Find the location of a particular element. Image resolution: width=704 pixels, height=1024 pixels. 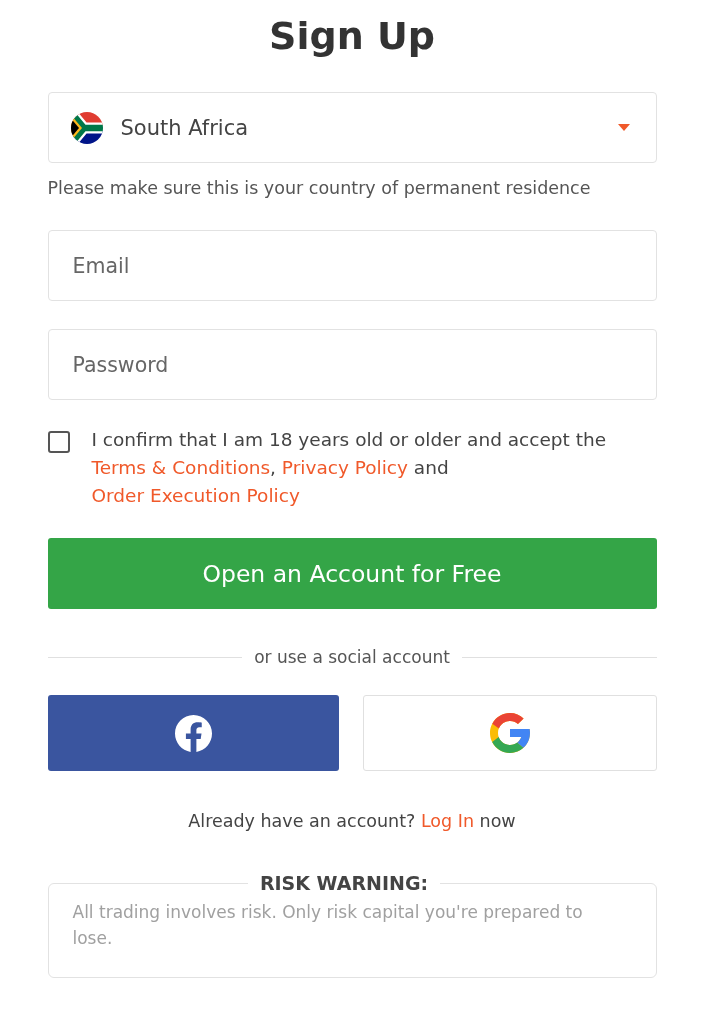

input-field: Password is located at coordinates (352, 364).